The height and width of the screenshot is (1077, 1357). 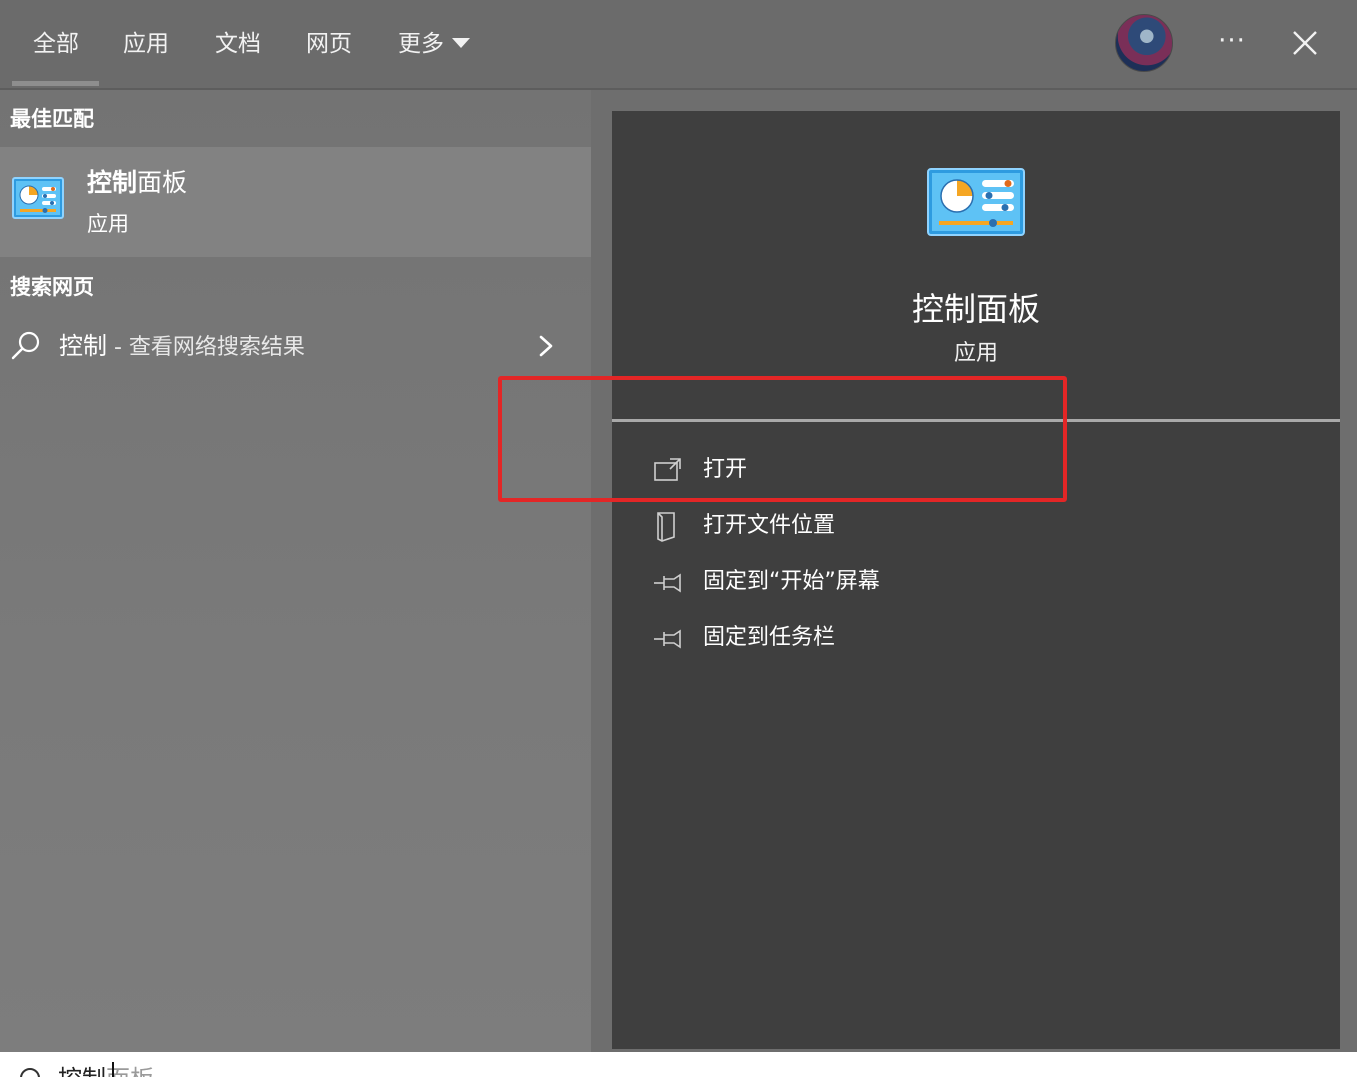 What do you see at coordinates (791, 581) in the screenshot?
I see `action-pin-to-start-label: 固定到“开始”屏幕` at bounding box center [791, 581].